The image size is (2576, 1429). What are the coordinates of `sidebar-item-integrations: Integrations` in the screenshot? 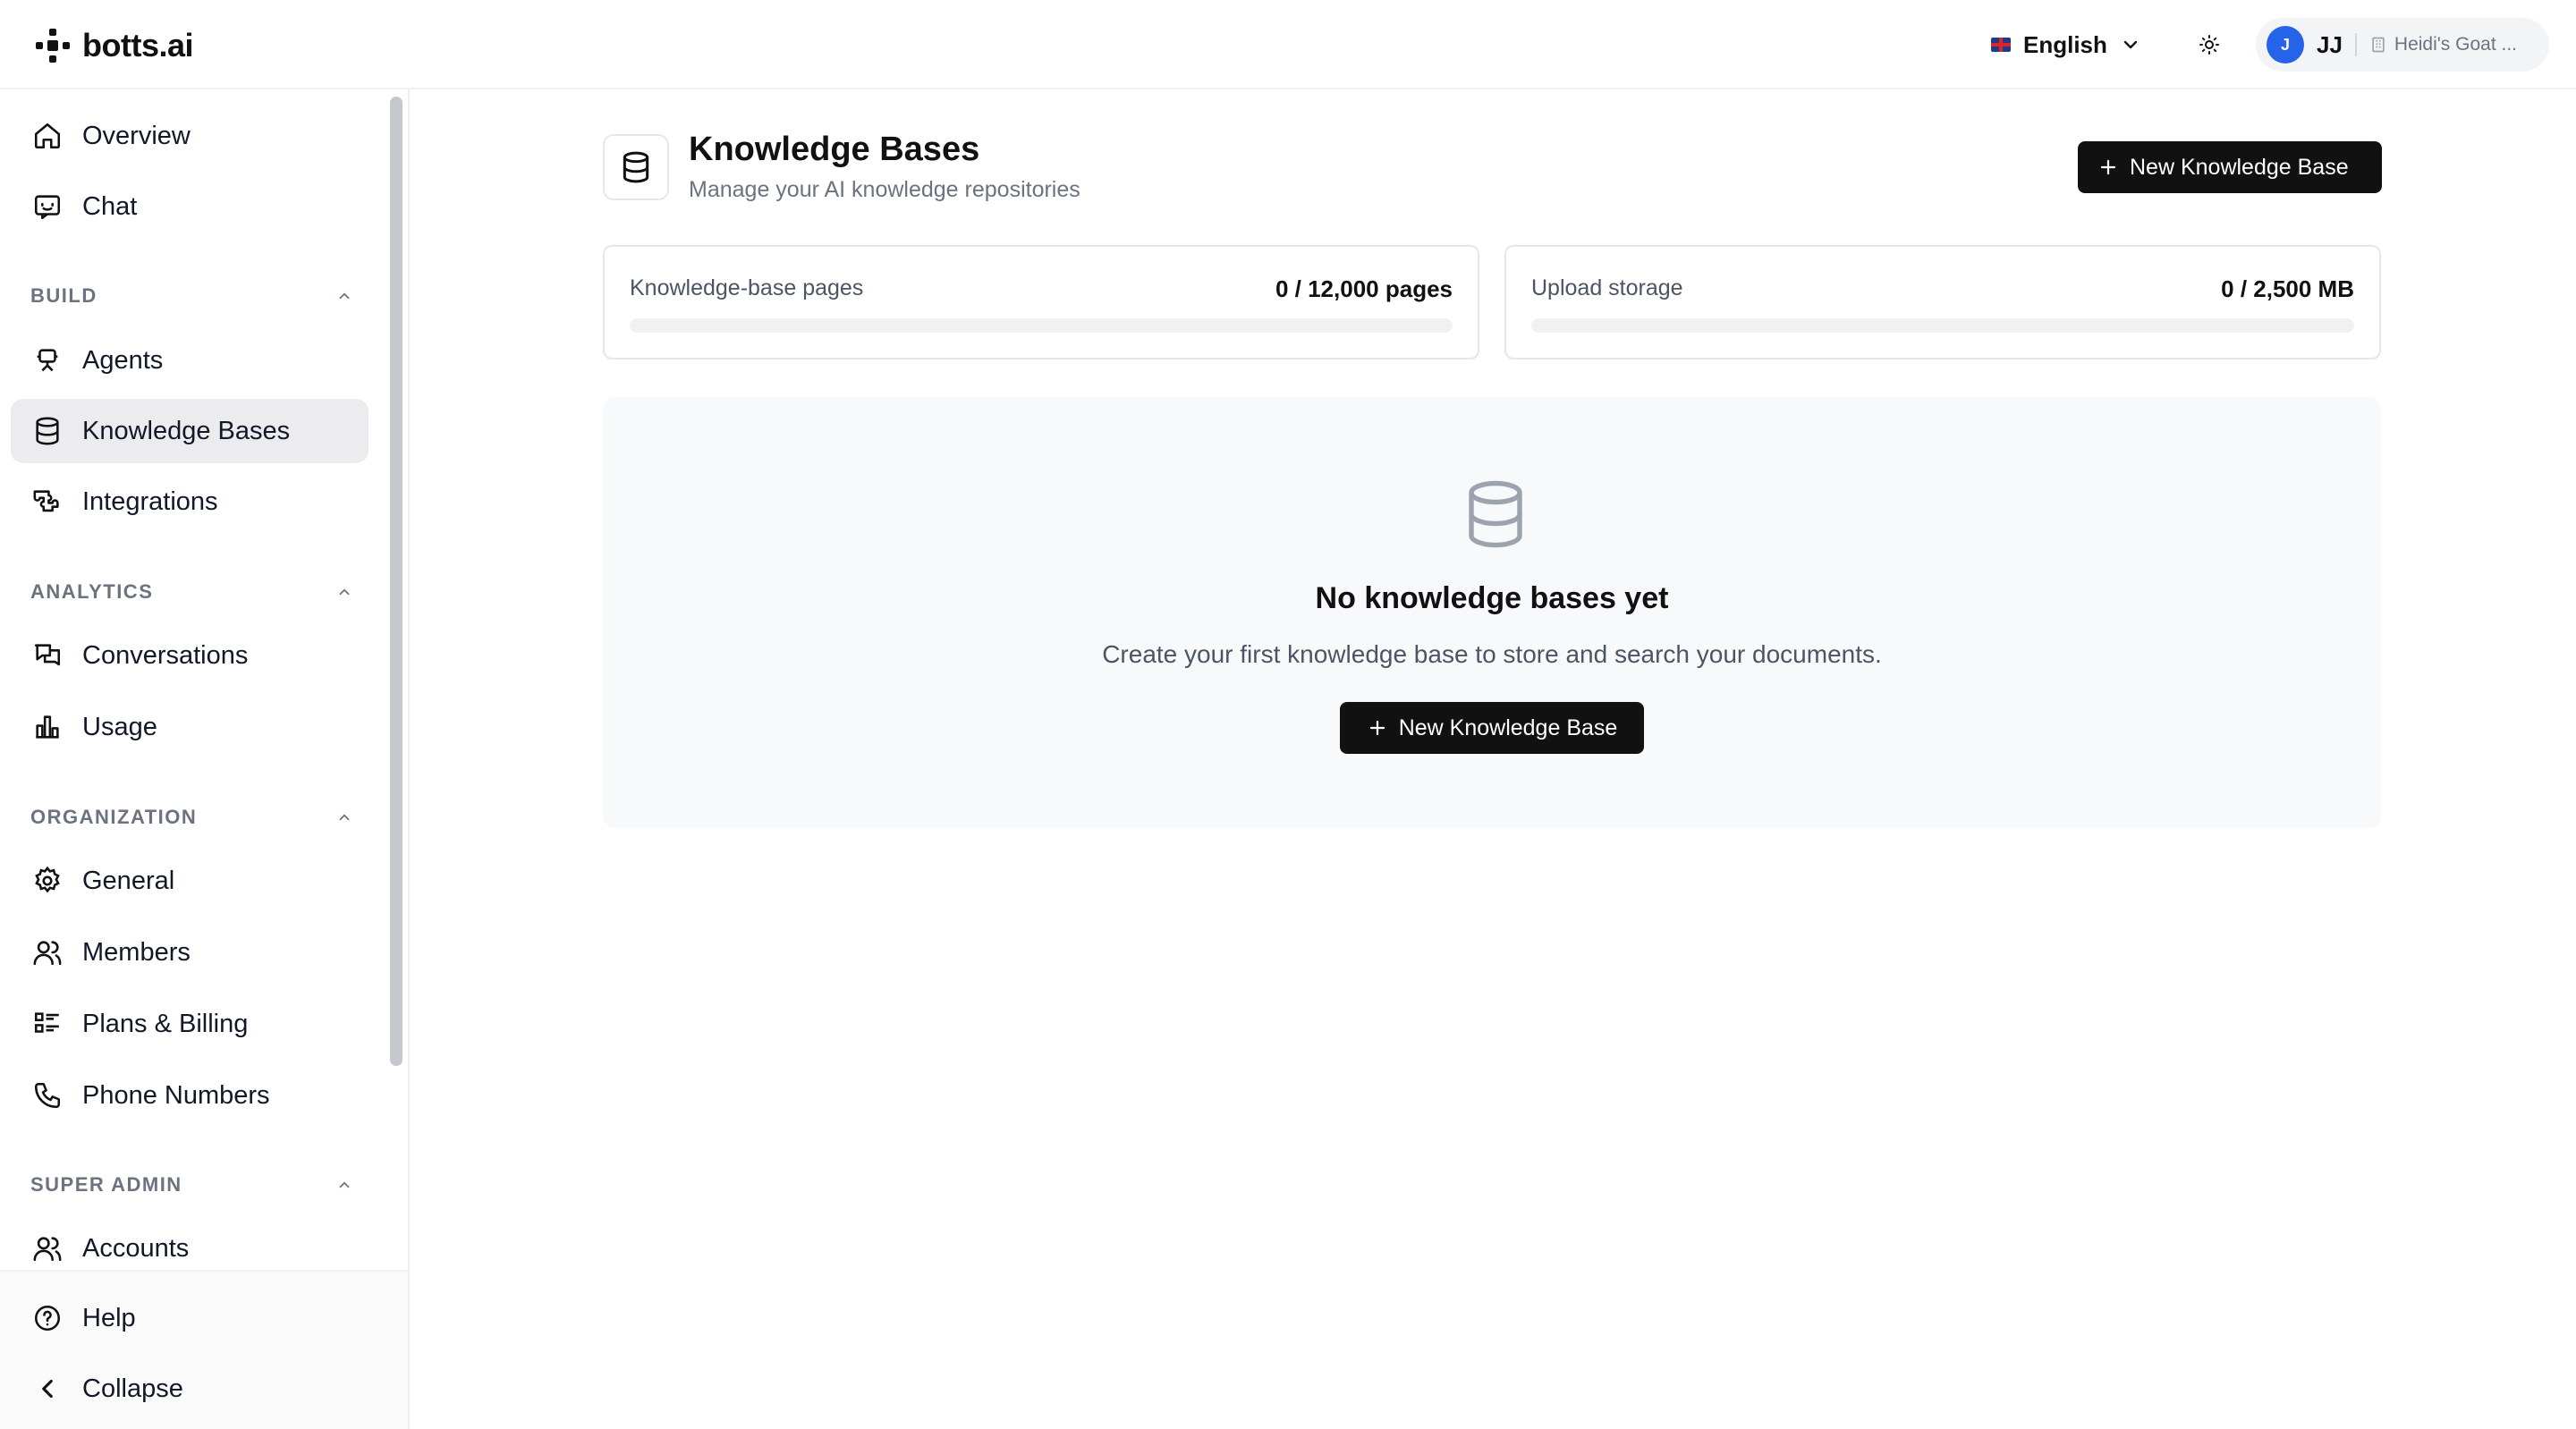 It's located at (190, 501).